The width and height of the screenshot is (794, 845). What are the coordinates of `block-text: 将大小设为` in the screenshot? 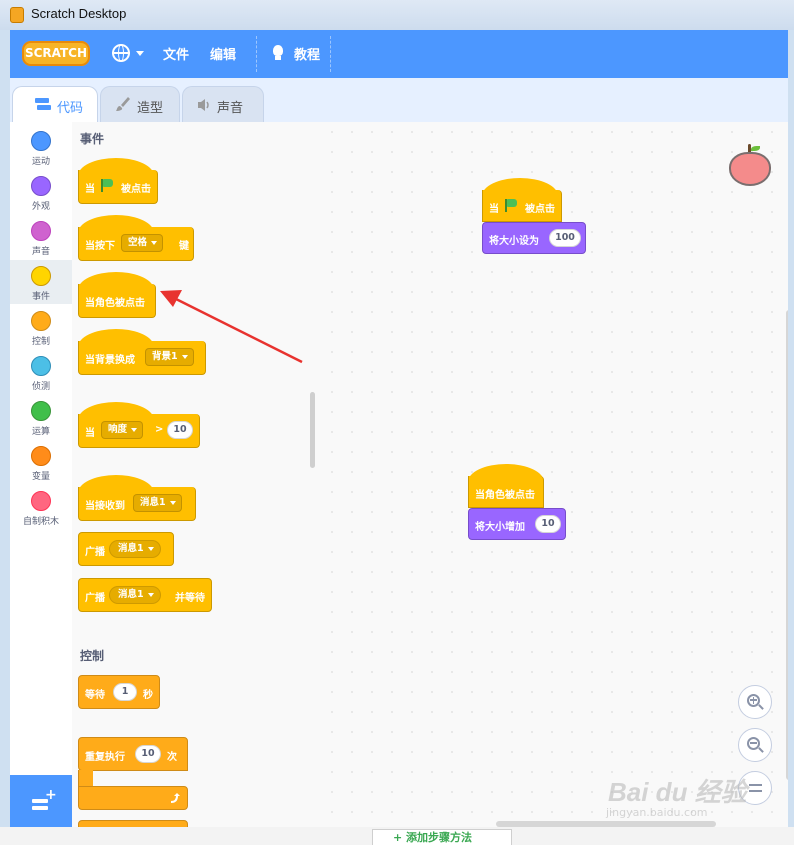 It's located at (514, 241).